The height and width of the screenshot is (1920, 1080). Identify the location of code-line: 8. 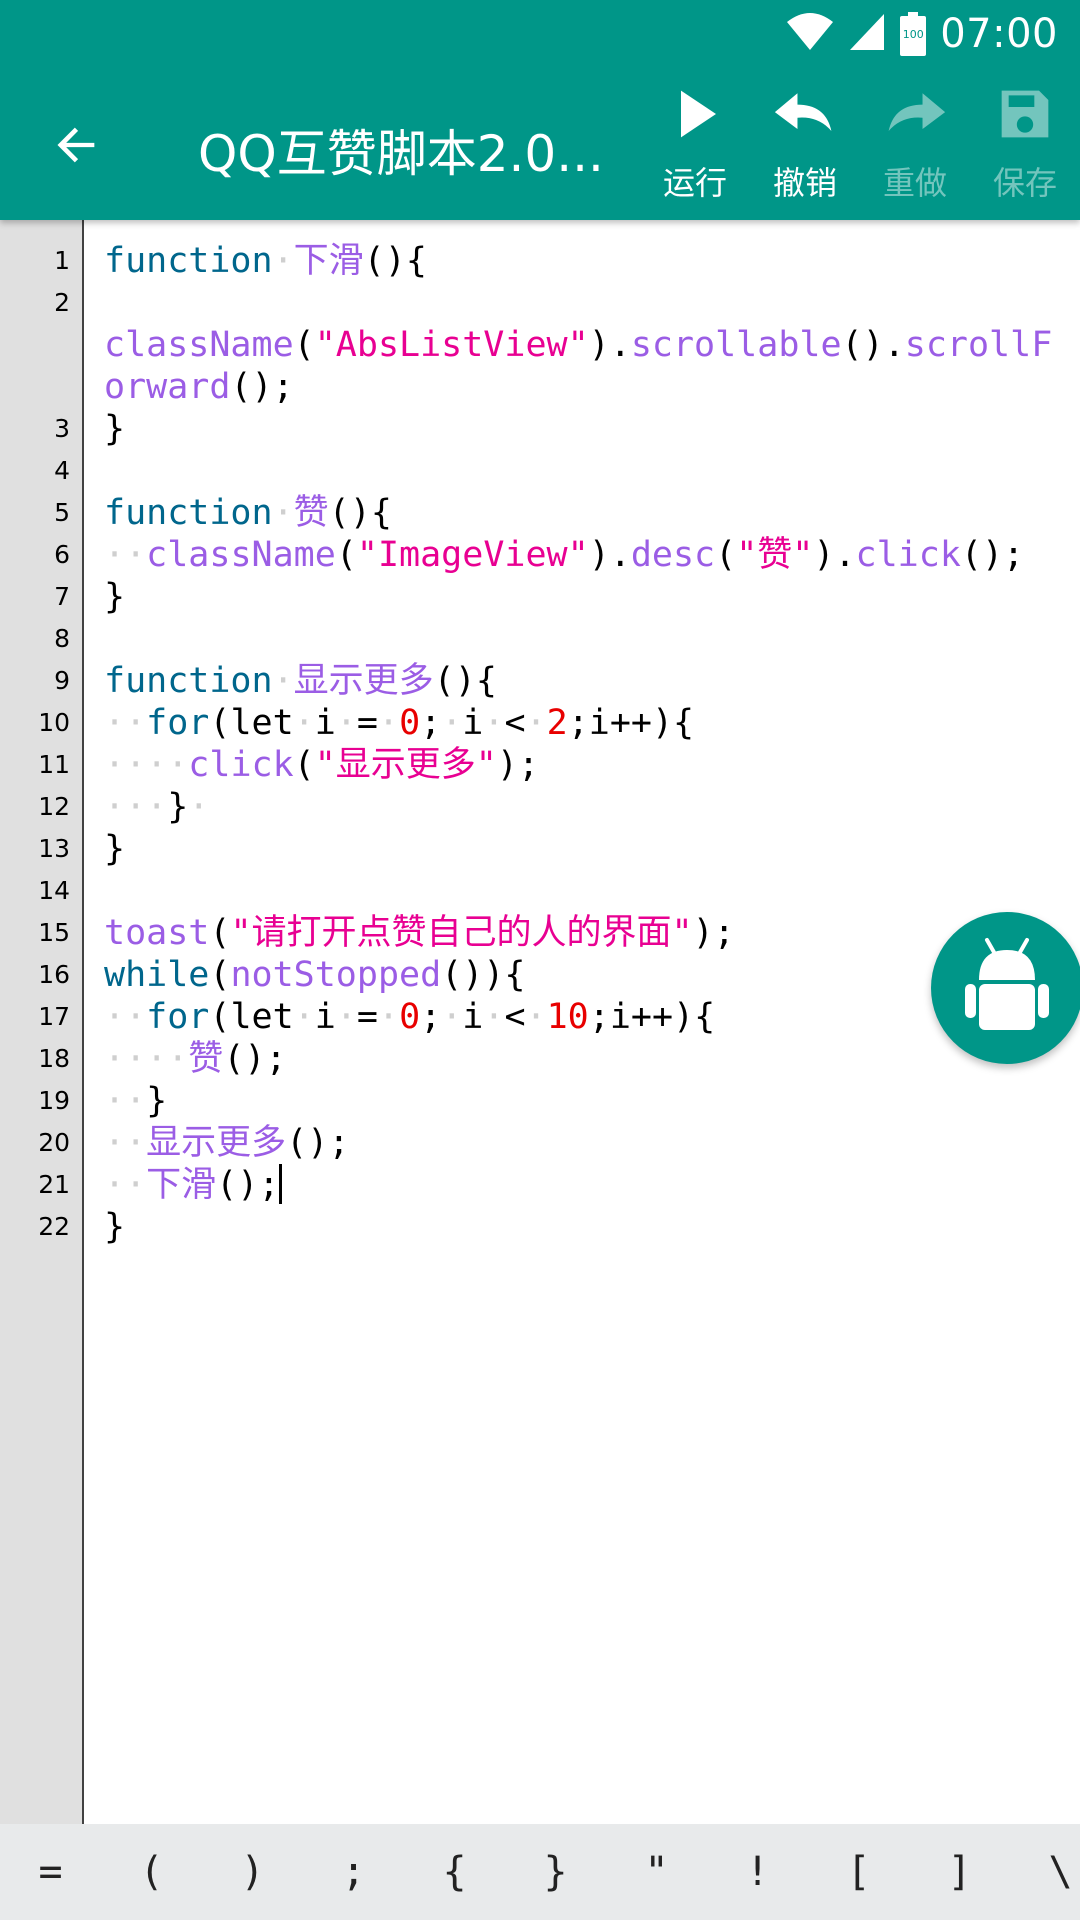
(564, 639).